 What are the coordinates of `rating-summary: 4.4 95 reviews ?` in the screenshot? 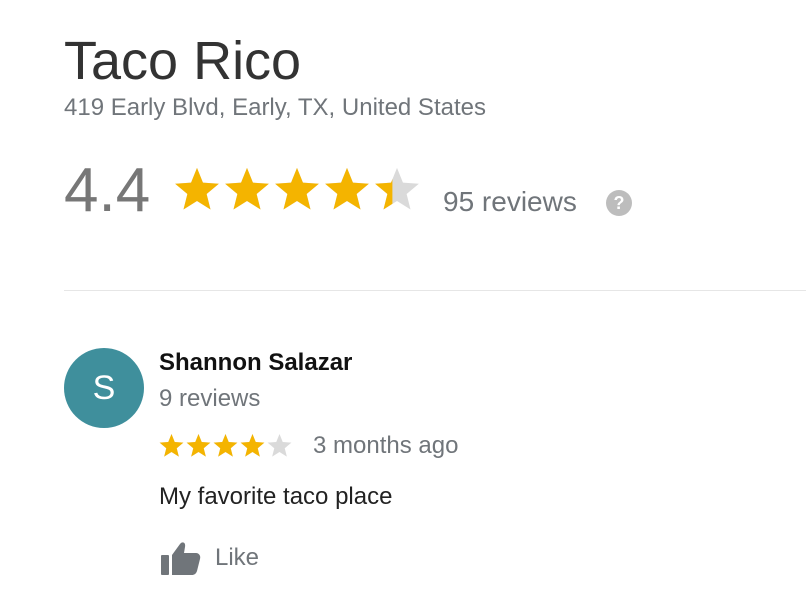 It's located at (424, 193).